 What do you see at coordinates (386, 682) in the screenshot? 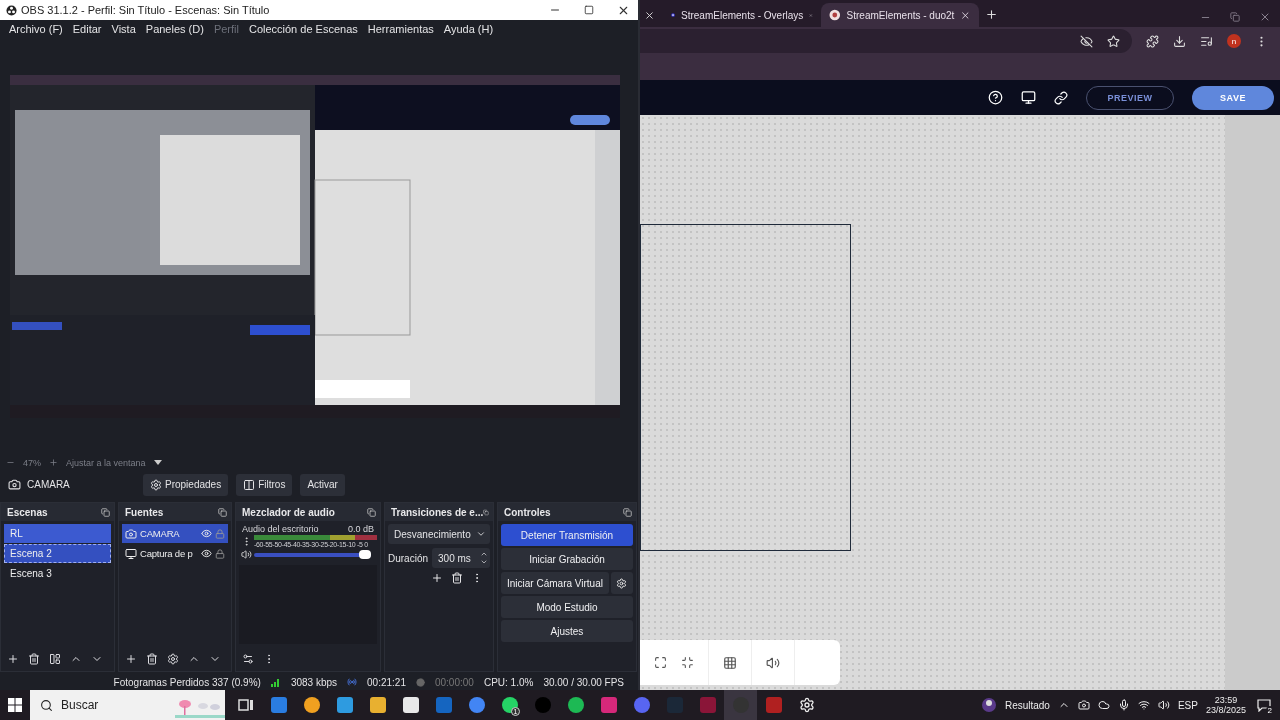
I see `stream-time: 00:21:21` at bounding box center [386, 682].